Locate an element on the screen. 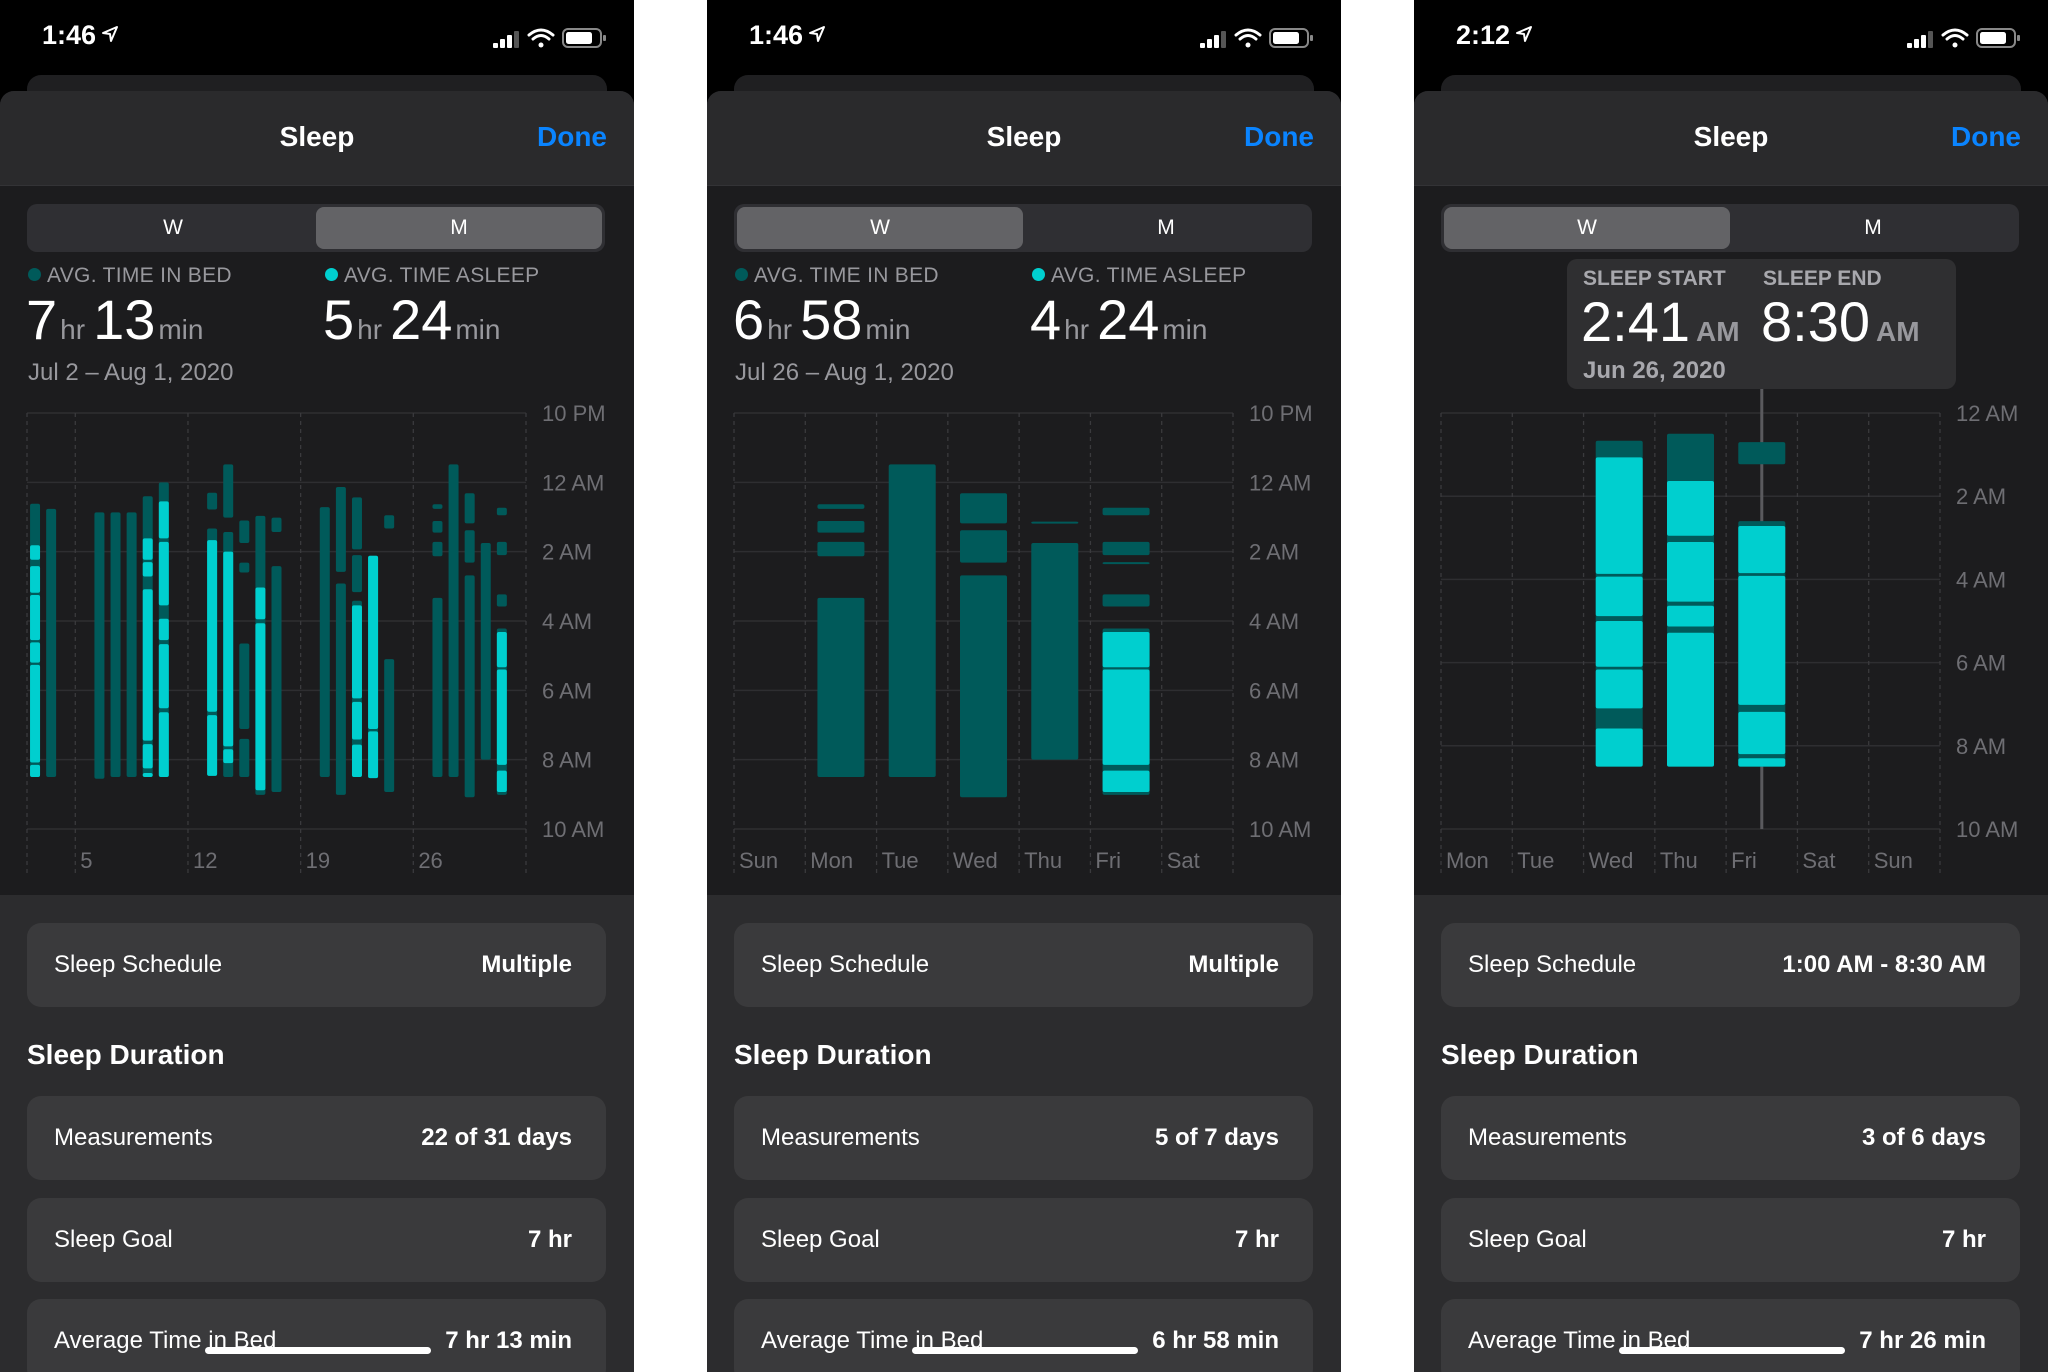 The image size is (2048, 1372). y-tick-label: 10 PM is located at coordinates (574, 413).